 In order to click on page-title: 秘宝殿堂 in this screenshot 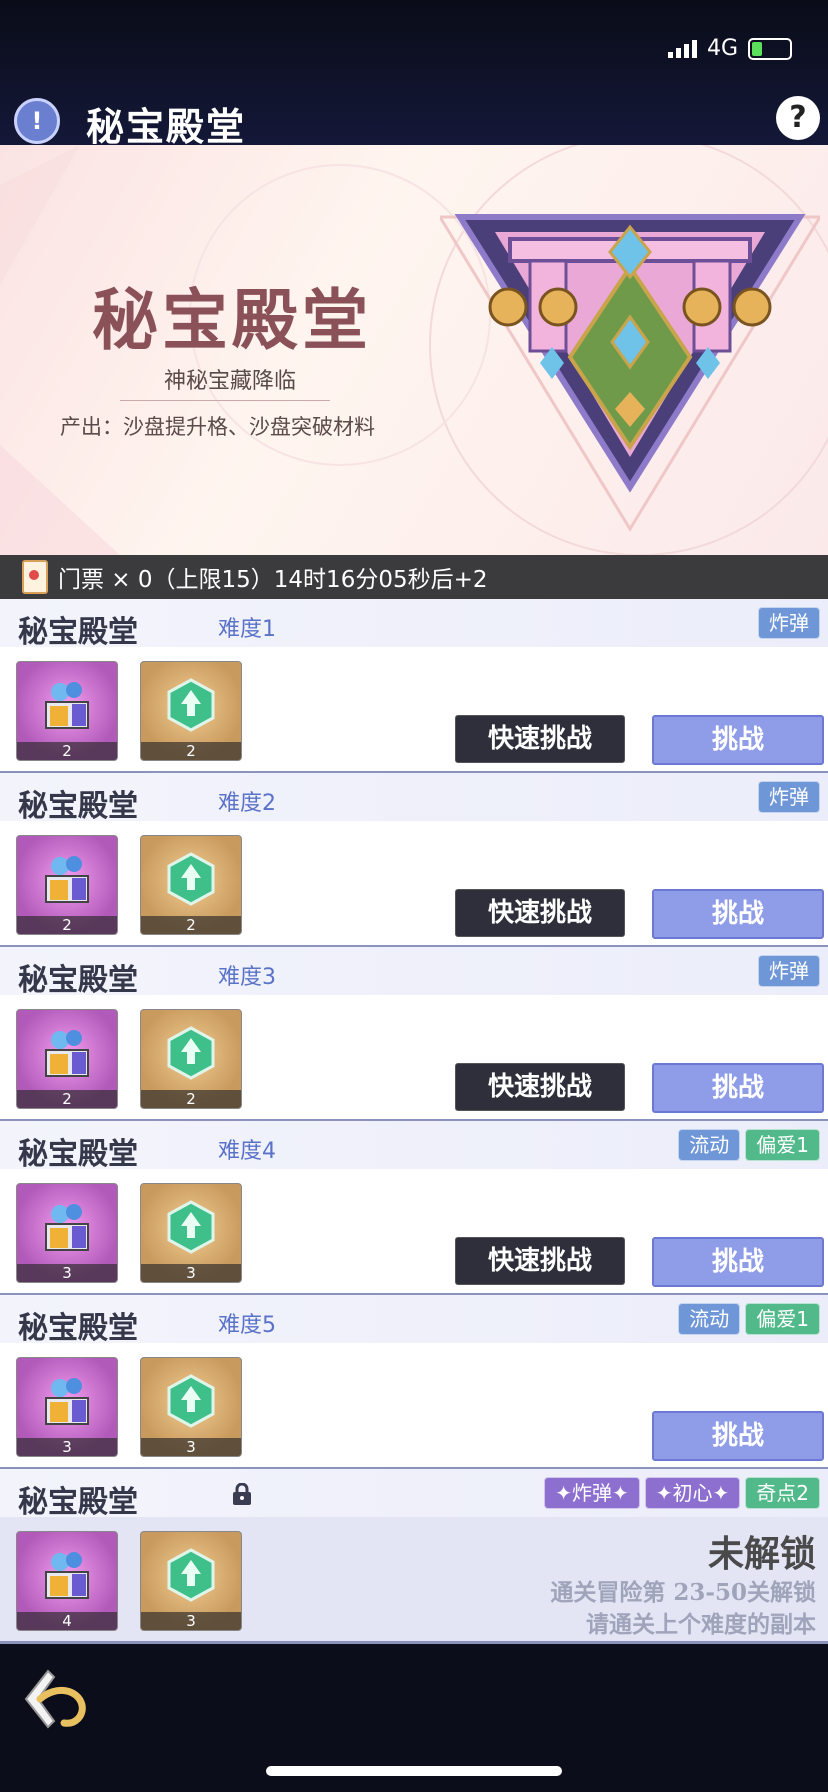, I will do `click(166, 126)`.